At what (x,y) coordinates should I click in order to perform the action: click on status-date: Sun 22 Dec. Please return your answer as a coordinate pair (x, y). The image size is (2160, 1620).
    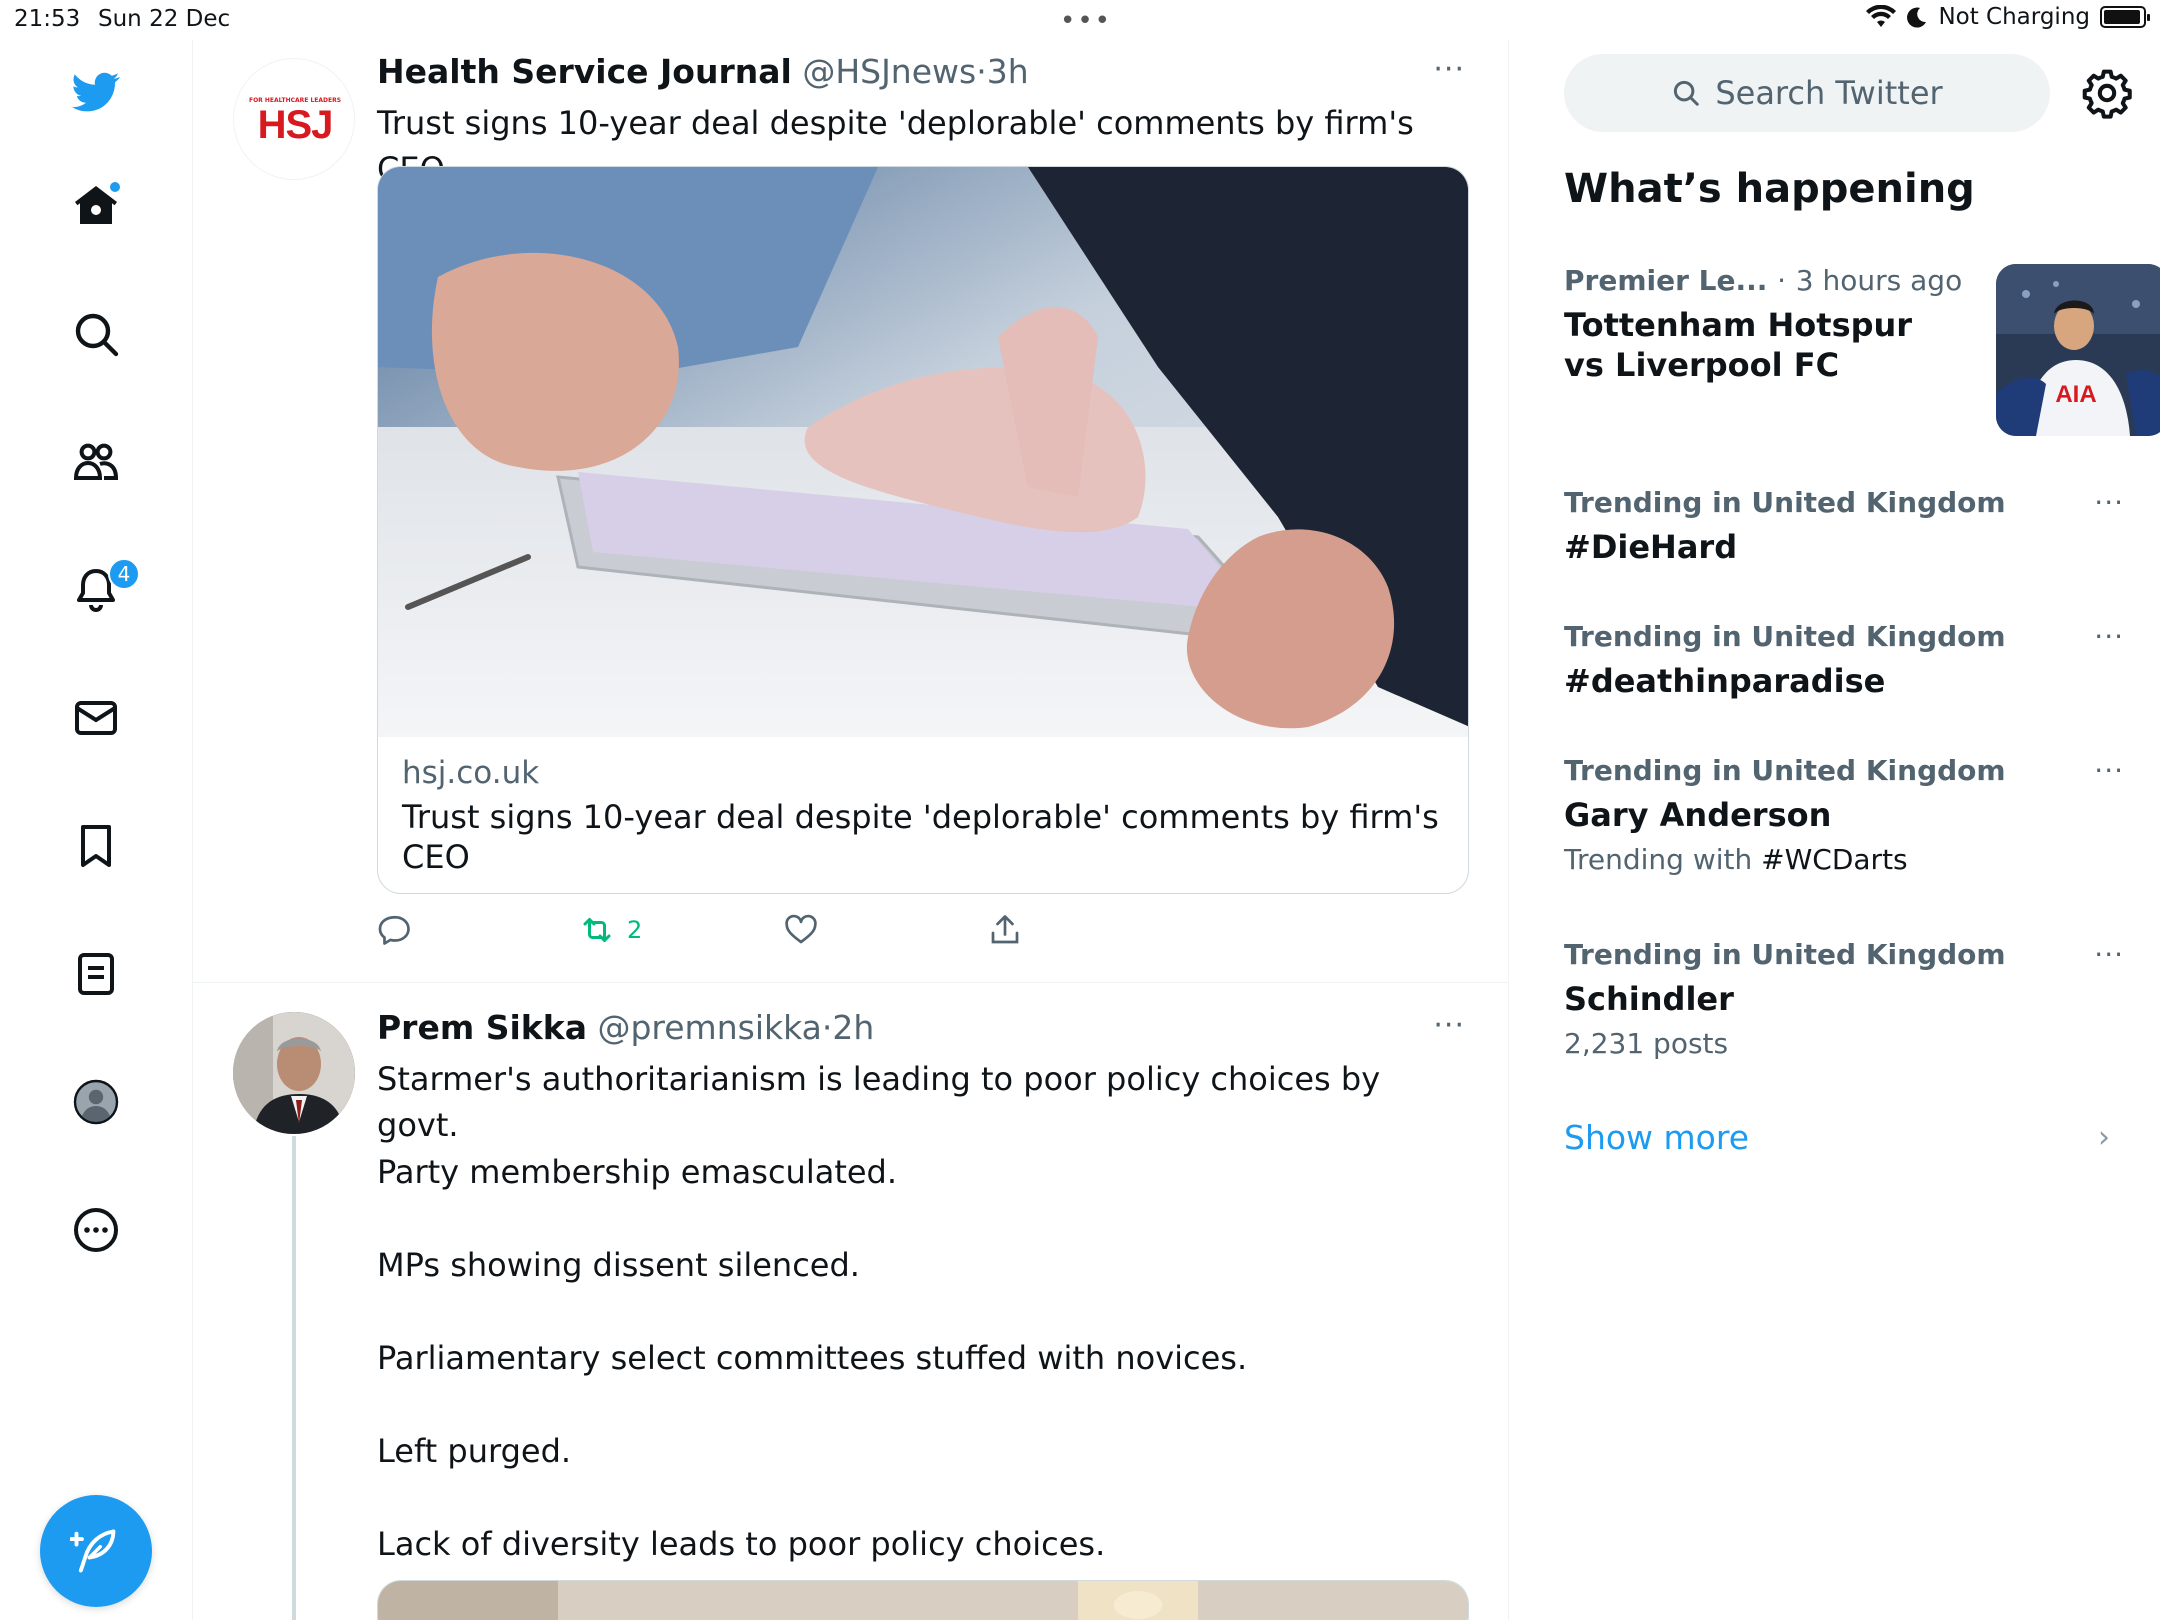
    Looking at the image, I should click on (164, 19).